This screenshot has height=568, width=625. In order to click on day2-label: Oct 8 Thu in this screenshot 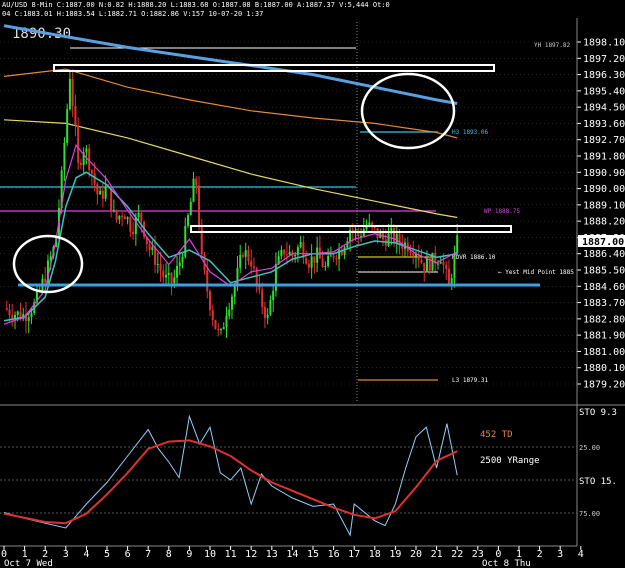, I will do `click(506, 563)`.